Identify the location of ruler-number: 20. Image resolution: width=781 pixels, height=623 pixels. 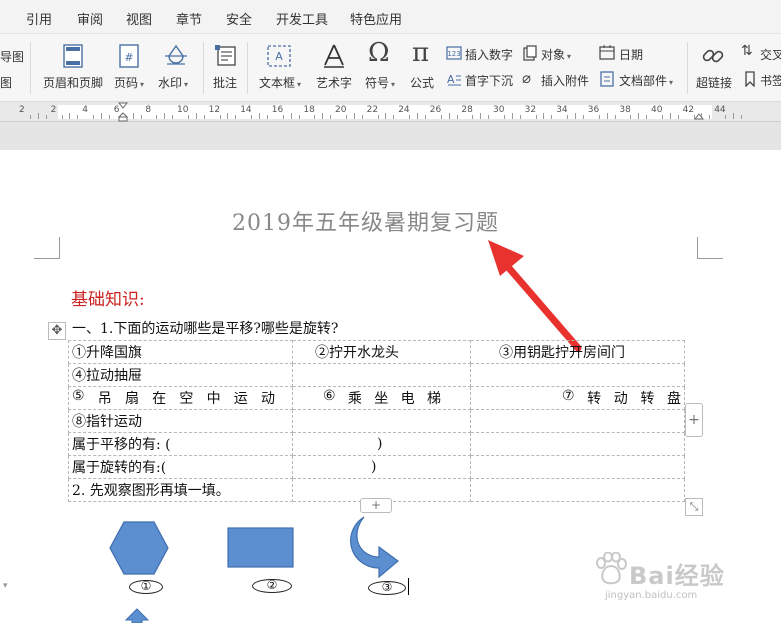
(341, 110).